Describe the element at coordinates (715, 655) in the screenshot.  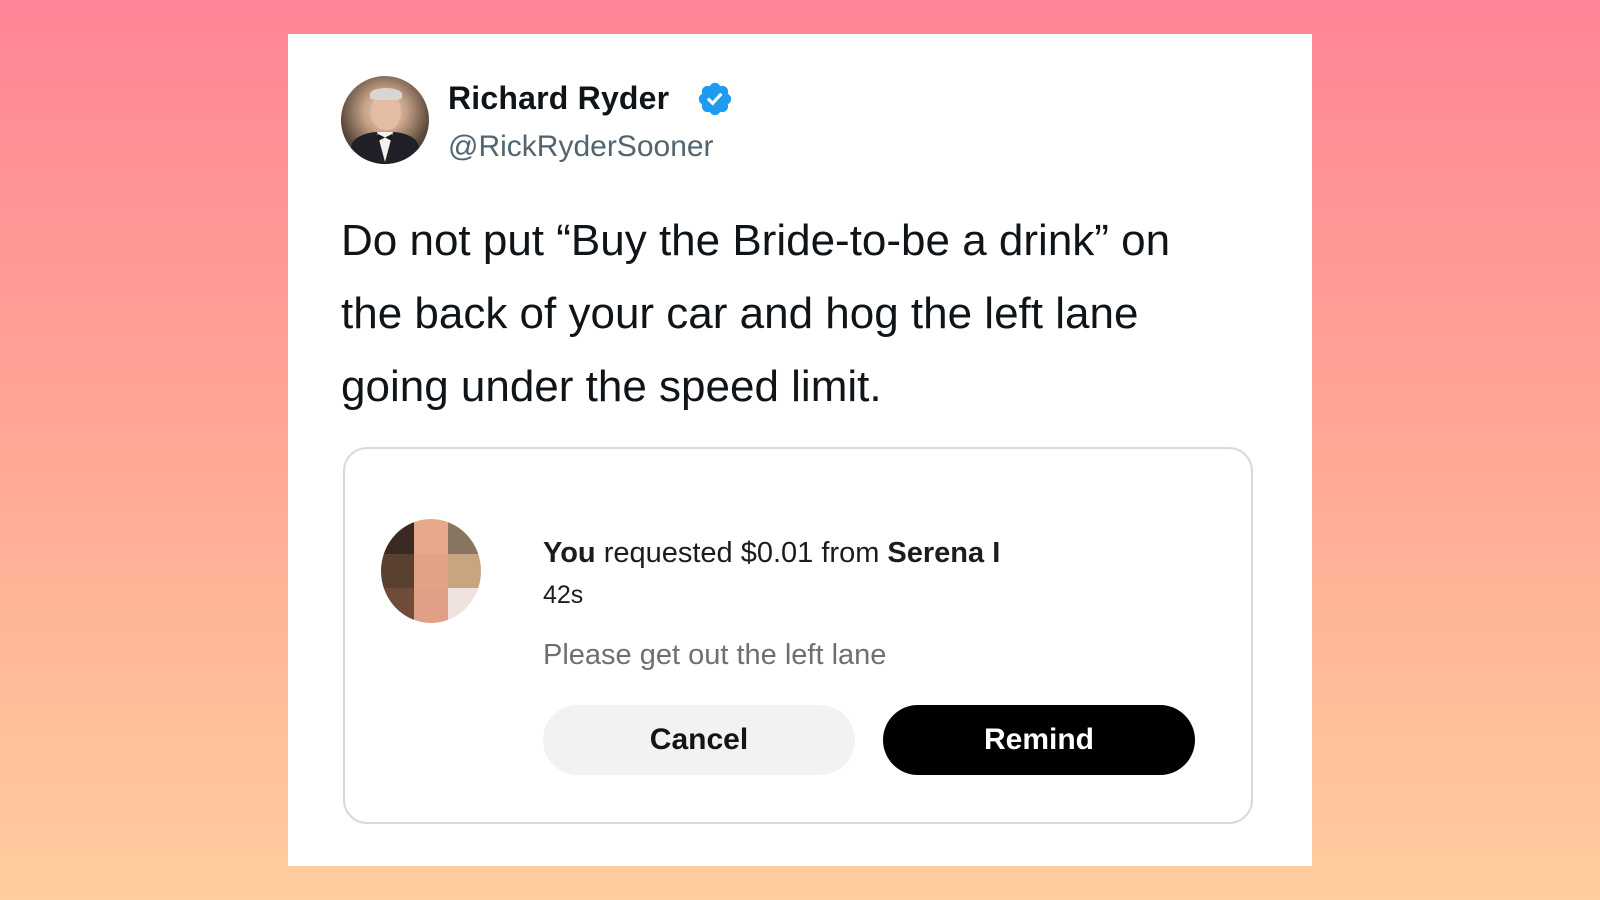
I see `request-note: Please get out the left lane` at that location.